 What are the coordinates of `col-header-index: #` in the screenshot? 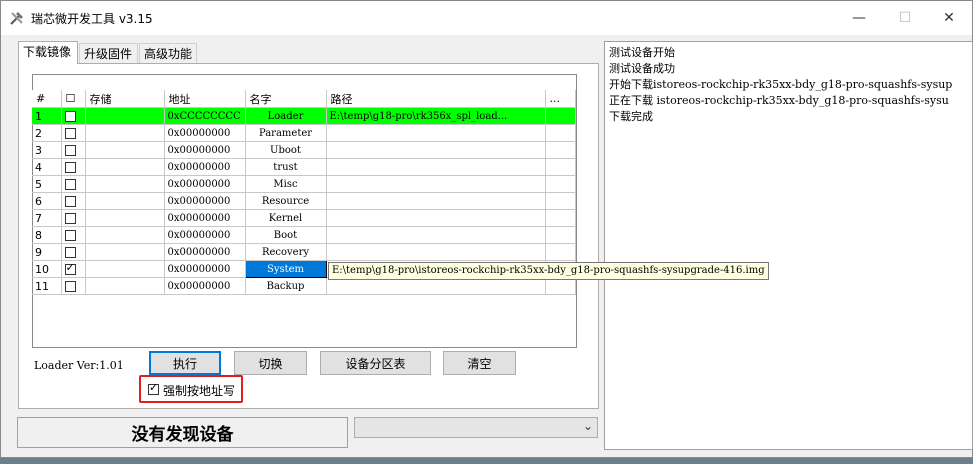 It's located at (47, 99).